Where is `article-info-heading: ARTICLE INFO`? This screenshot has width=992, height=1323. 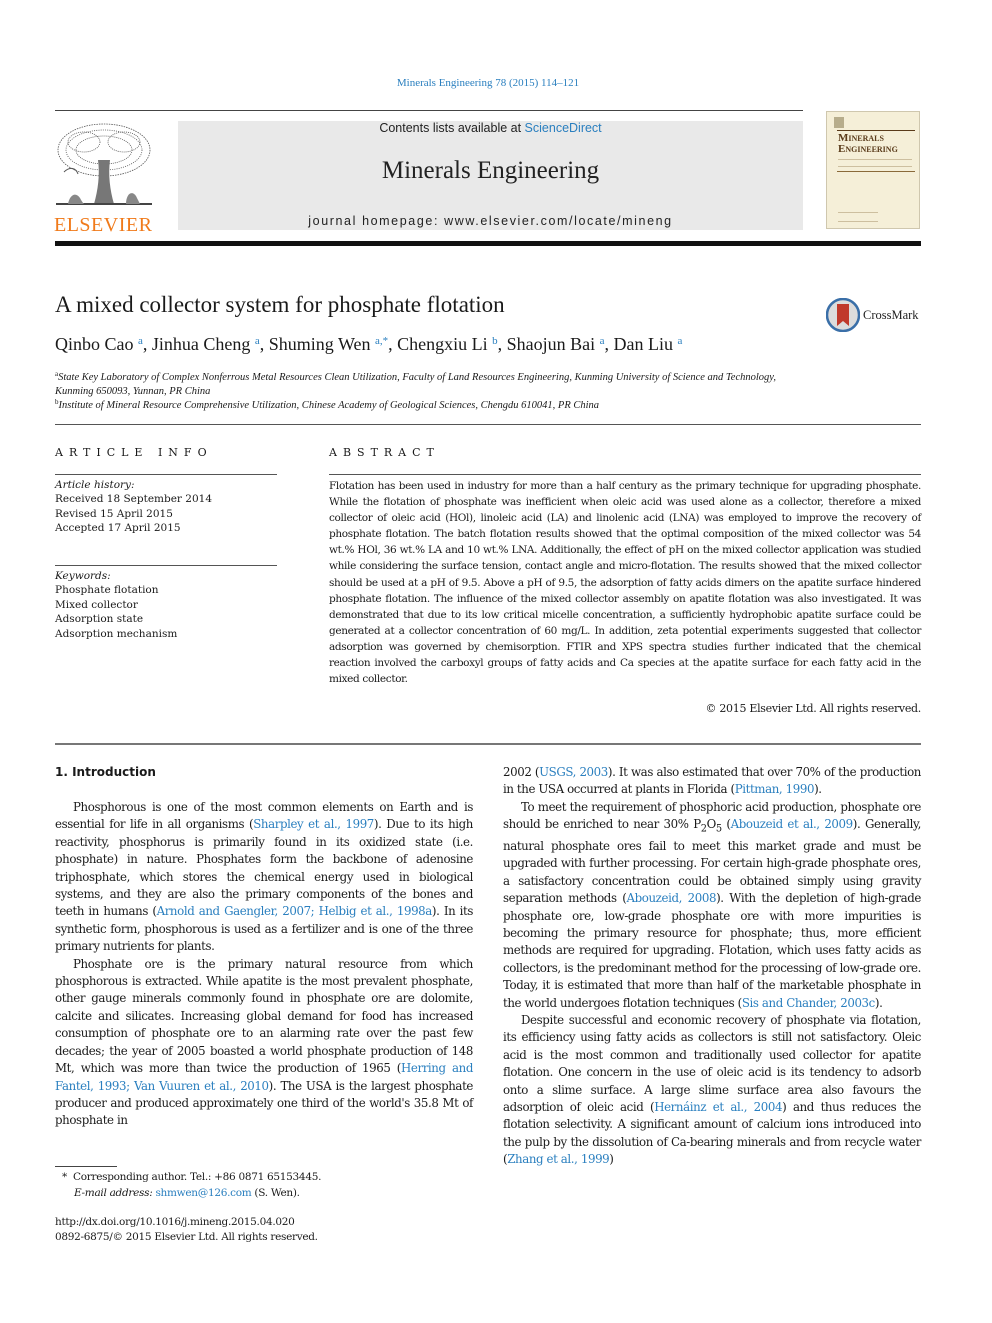 article-info-heading: ARTICLE INFO is located at coordinates (134, 452).